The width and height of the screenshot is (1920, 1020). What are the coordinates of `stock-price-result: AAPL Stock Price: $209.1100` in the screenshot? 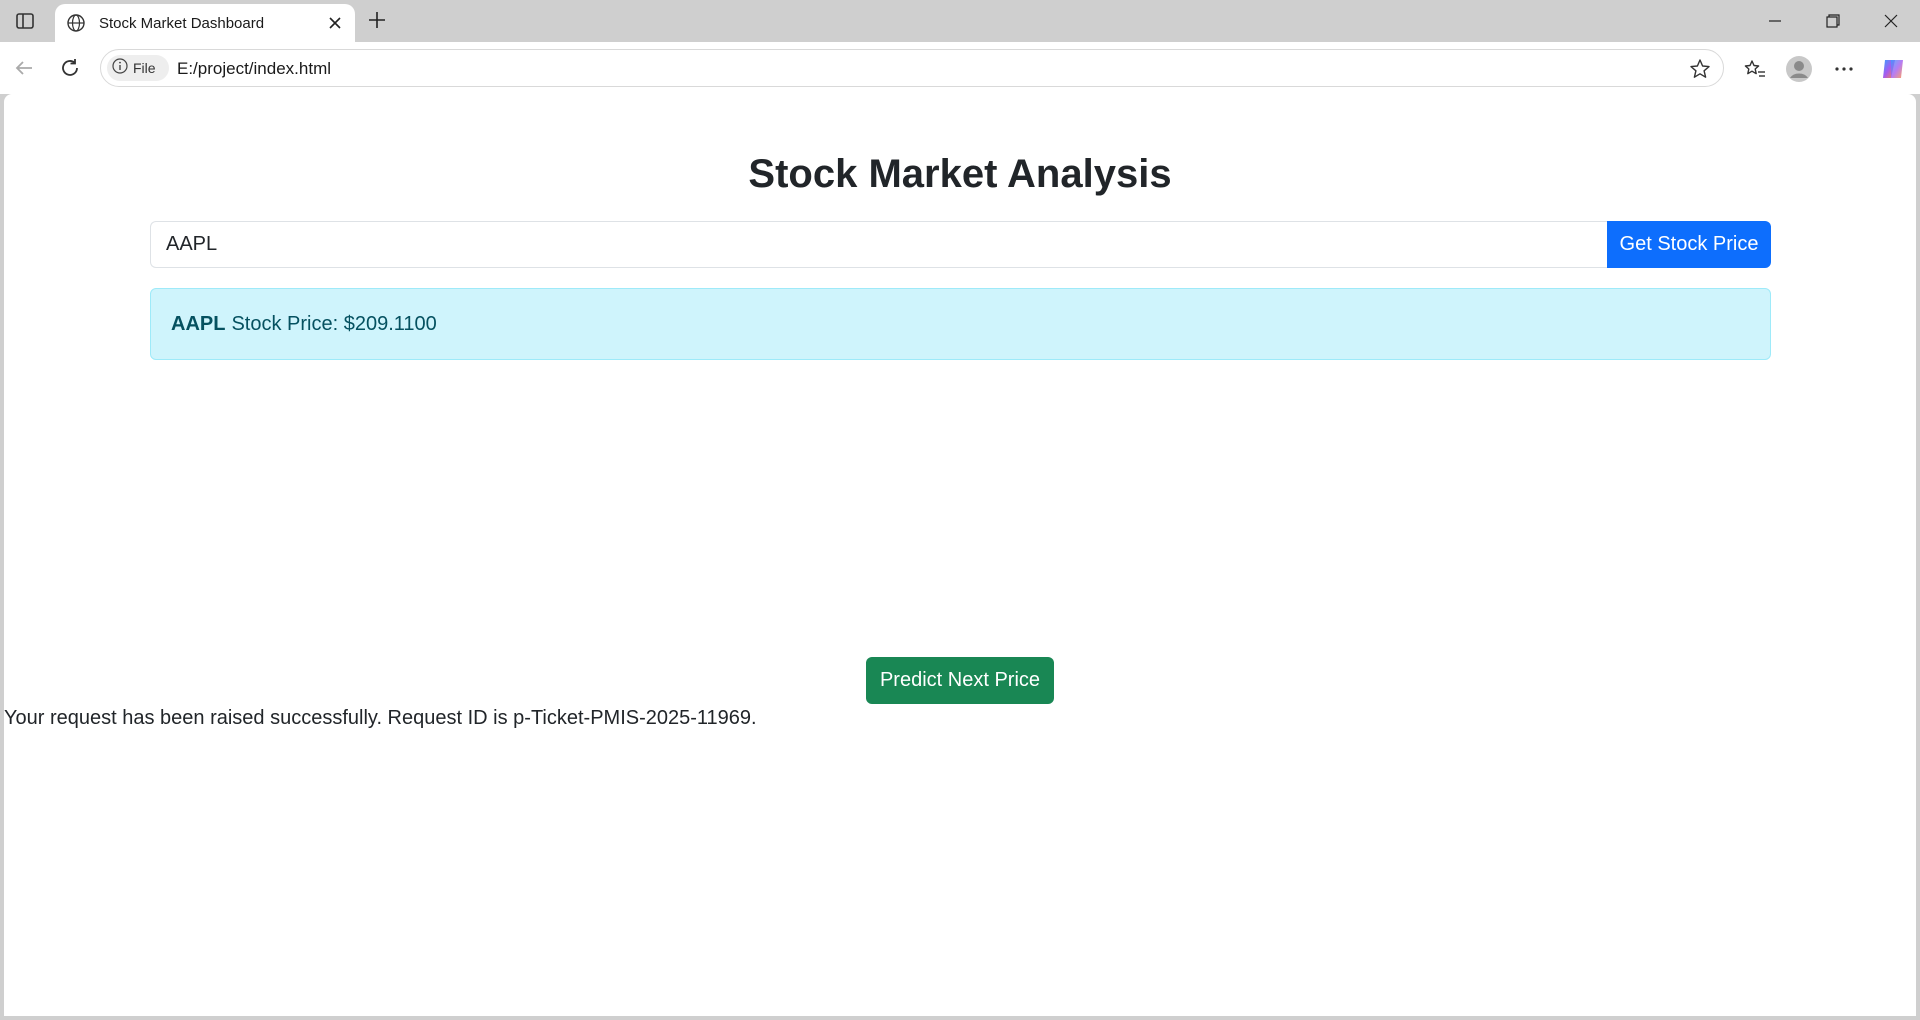 It's located at (960, 324).